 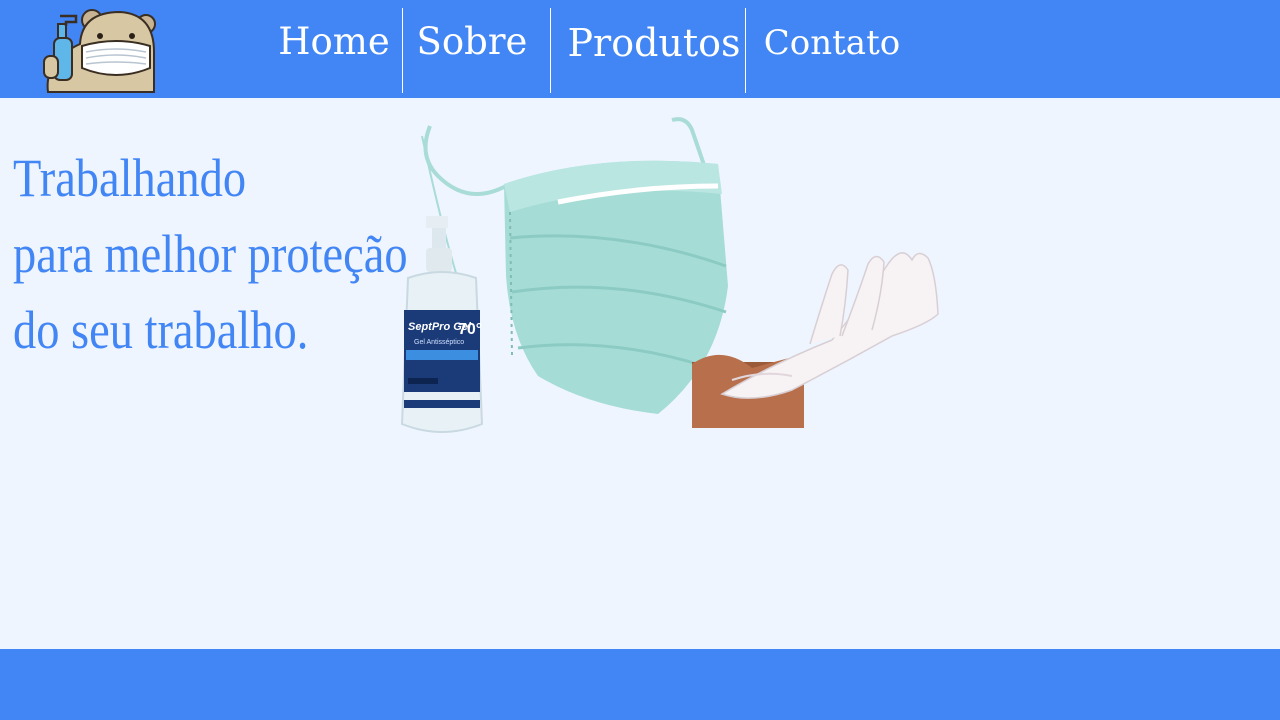 I want to click on nav-contato-link: Contato, so click(x=832, y=46).